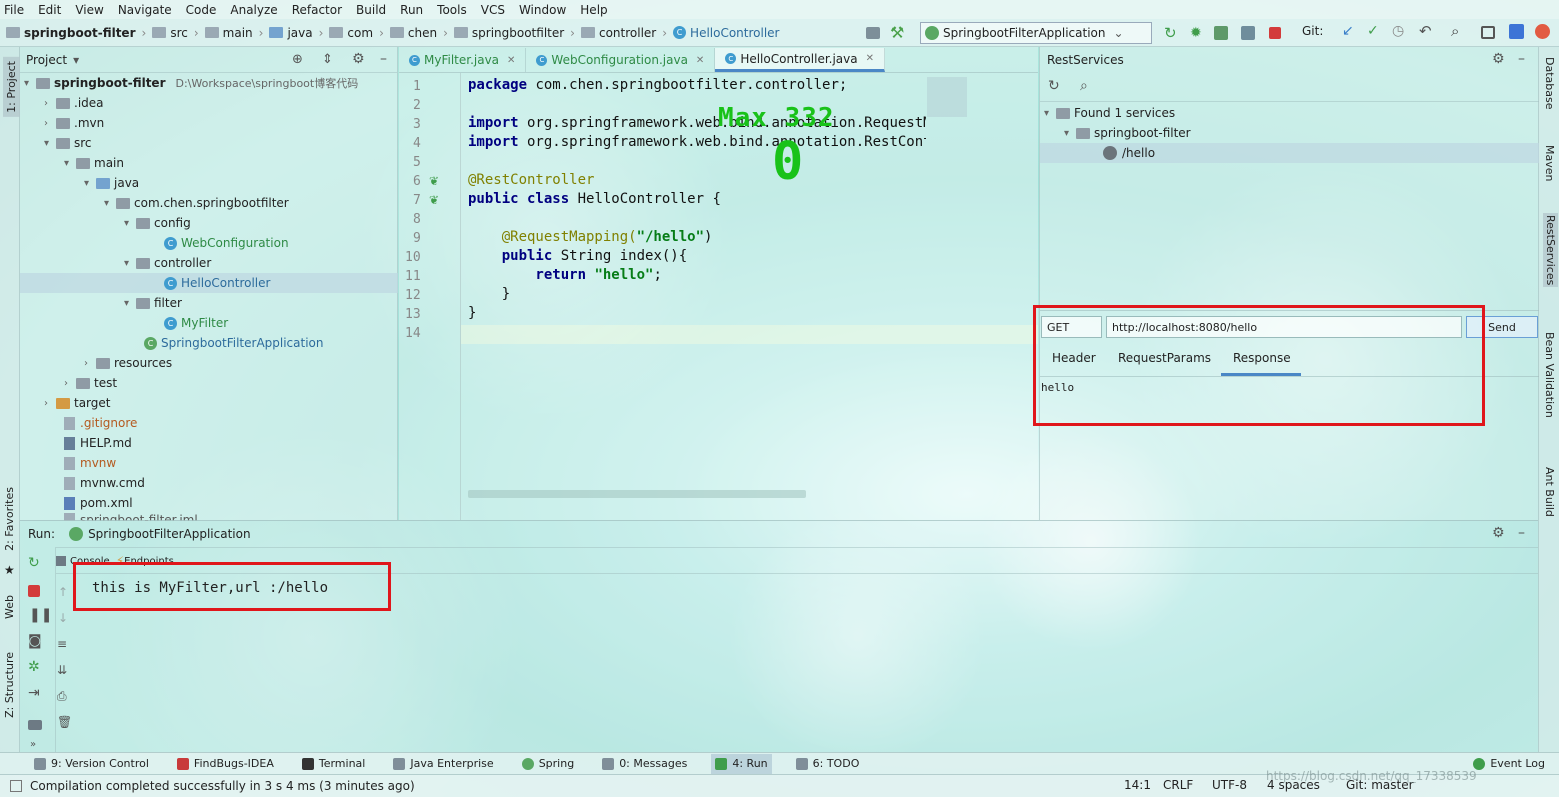 This screenshot has width=1559, height=797. What do you see at coordinates (1054, 86) in the screenshot?
I see `refresh-icon: ↻` at bounding box center [1054, 86].